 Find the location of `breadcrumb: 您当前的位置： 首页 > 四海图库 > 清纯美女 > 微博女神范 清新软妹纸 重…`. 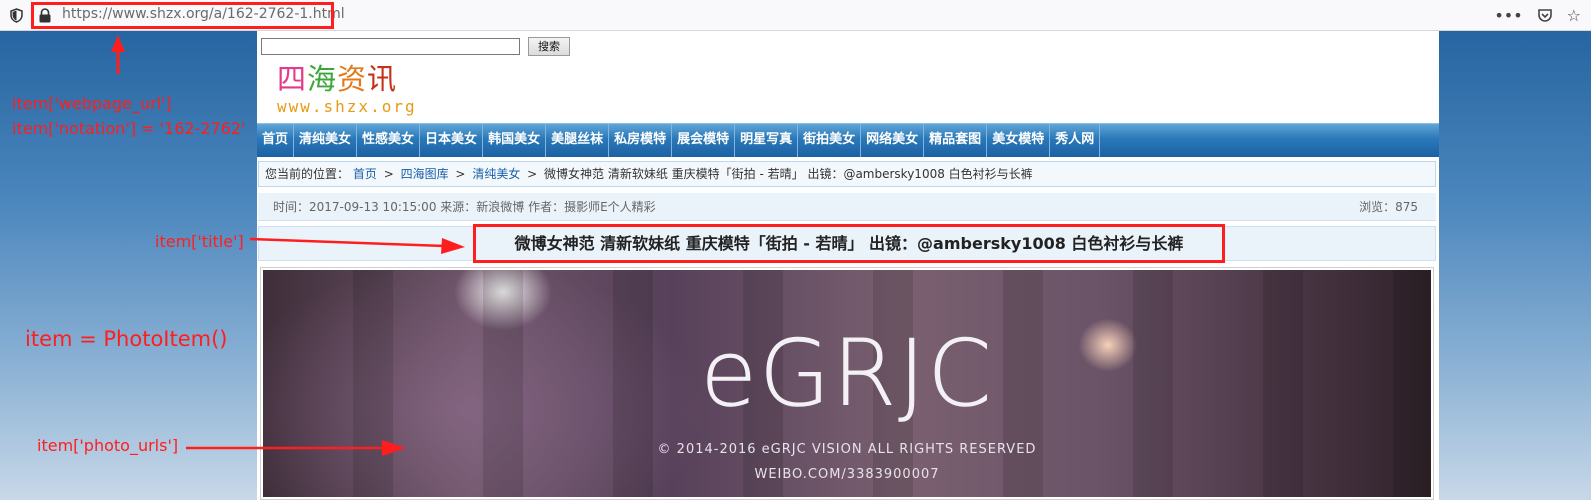

breadcrumb: 您当前的位置： 首页 > 四海图库 > 清纯美女 > 微博女神范 清新软妹纸 重… is located at coordinates (847, 174).